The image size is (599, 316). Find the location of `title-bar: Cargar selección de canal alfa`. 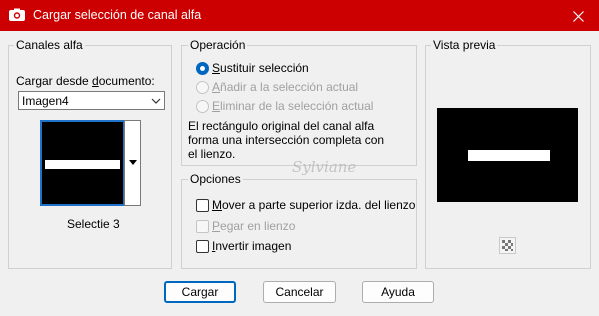

title-bar: Cargar selección de canal alfa is located at coordinates (299, 15).